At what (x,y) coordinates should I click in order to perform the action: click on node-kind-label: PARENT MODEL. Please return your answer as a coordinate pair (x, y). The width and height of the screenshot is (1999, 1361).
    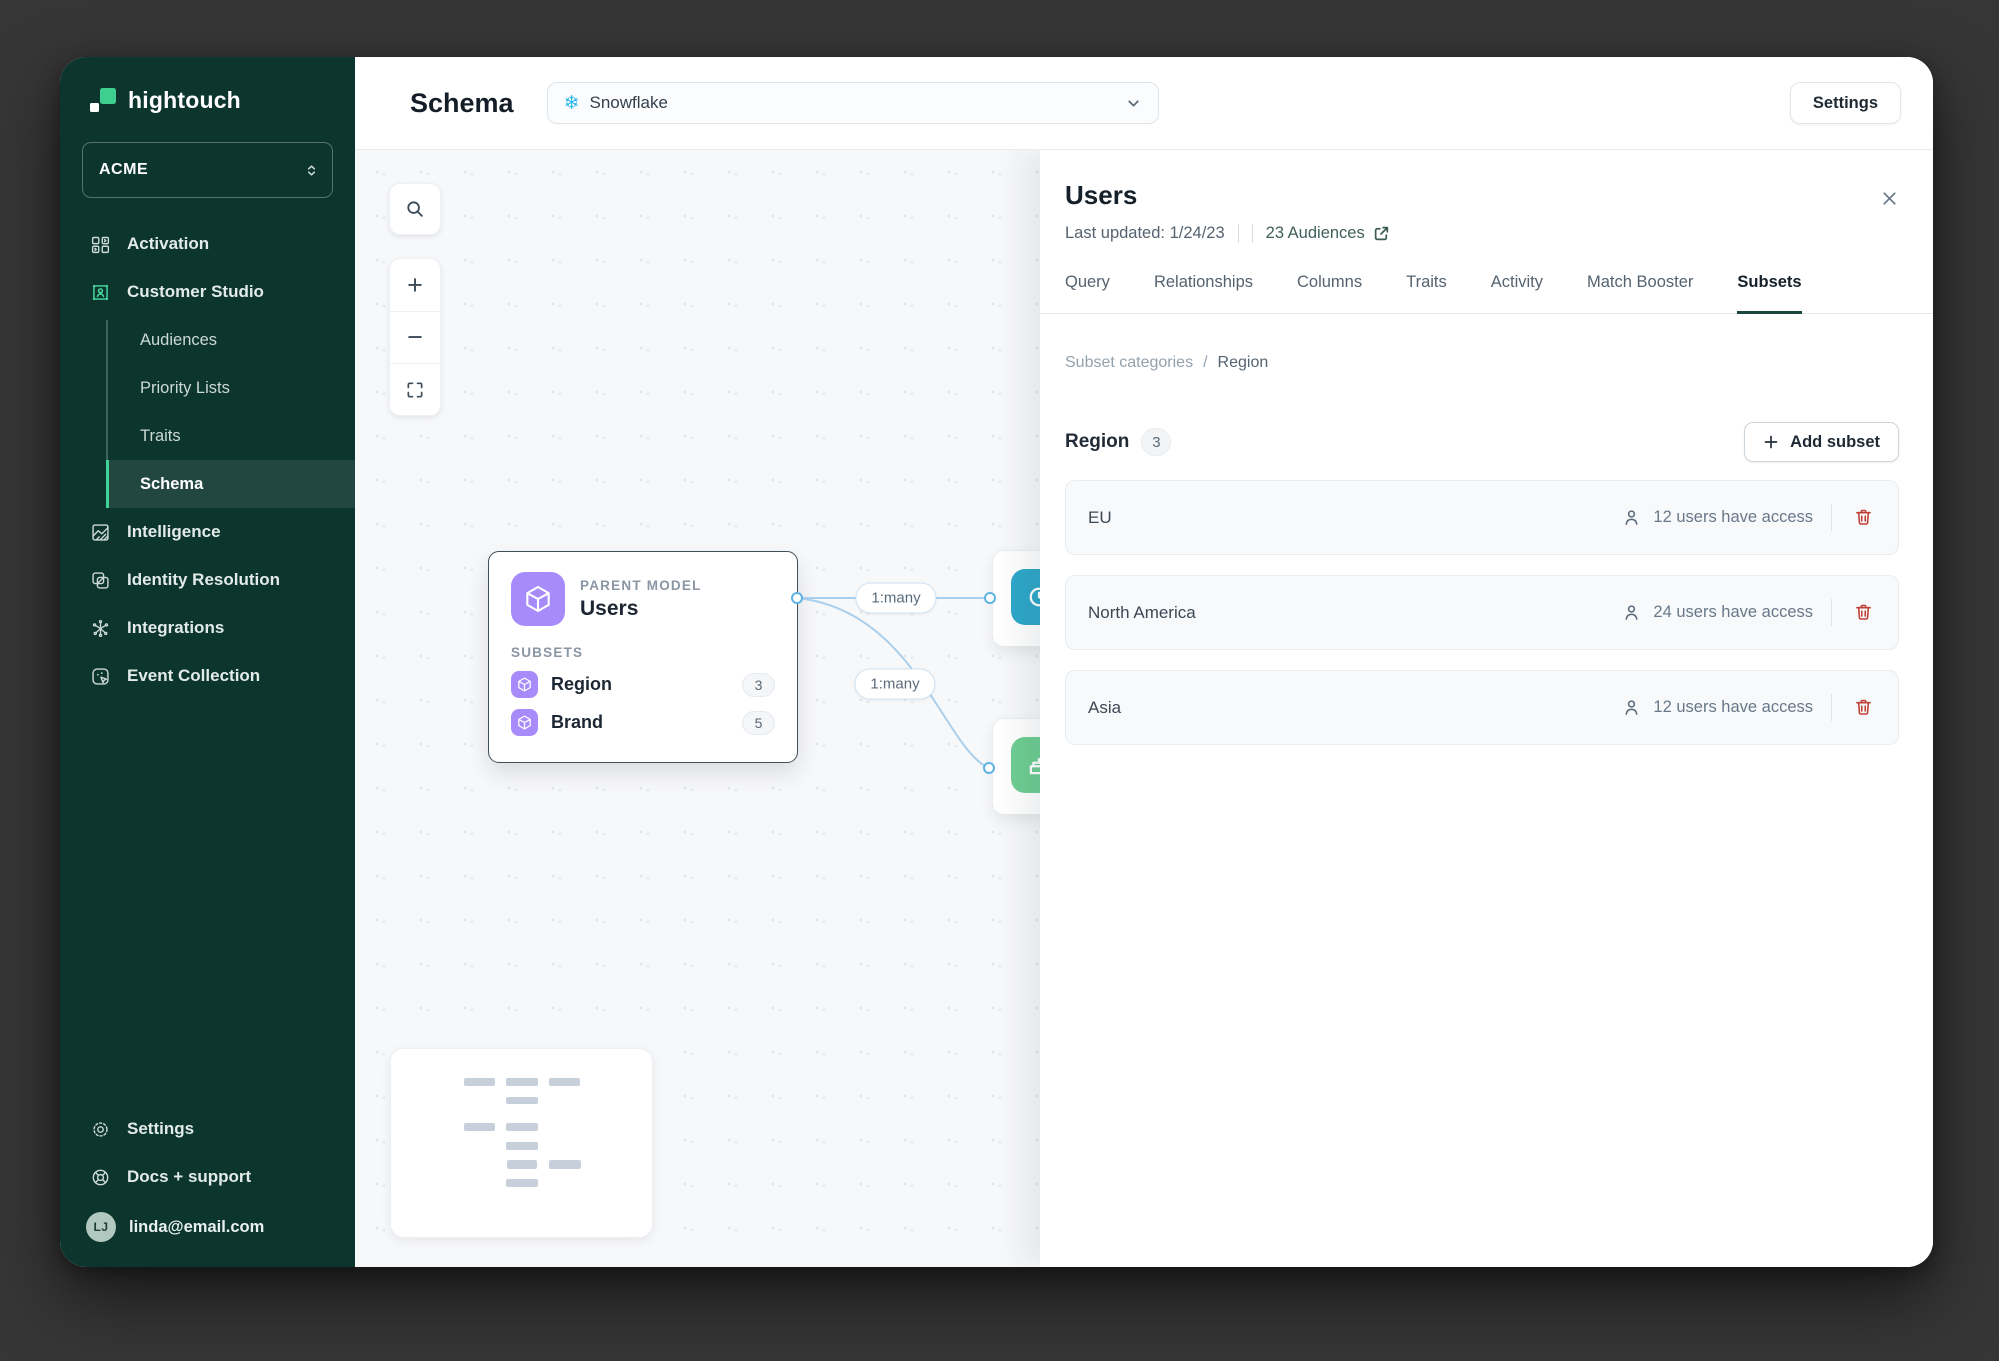
    Looking at the image, I should click on (641, 585).